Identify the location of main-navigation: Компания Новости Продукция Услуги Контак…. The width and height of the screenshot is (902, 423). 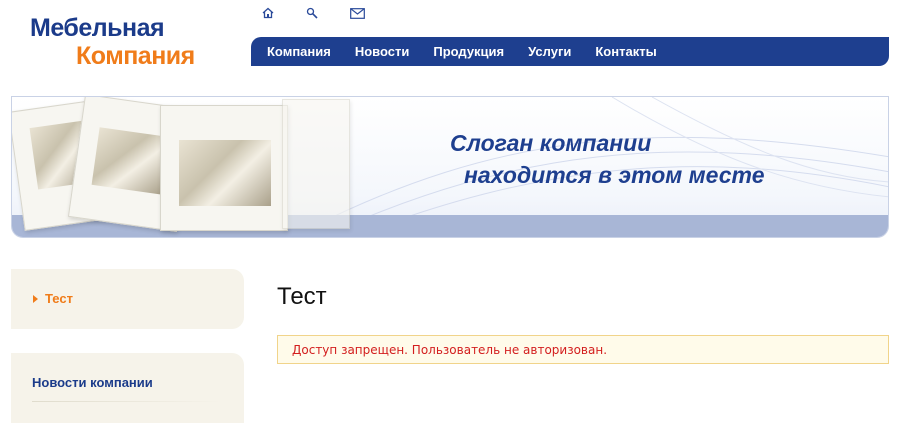
(570, 51).